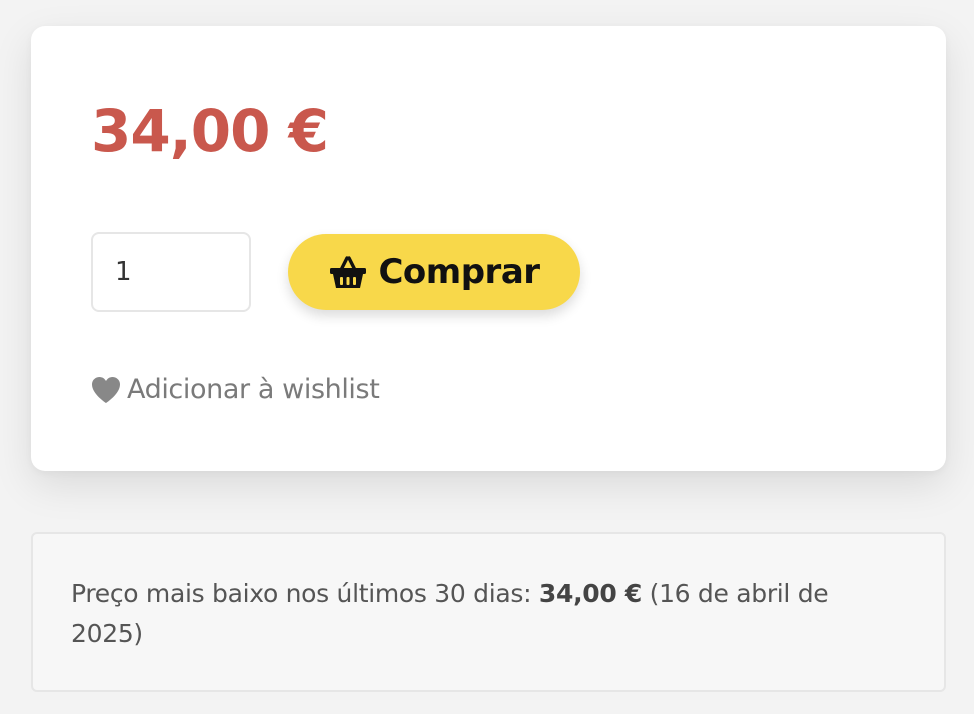 This screenshot has height=714, width=974. I want to click on buy-button: Comprar, so click(434, 272).